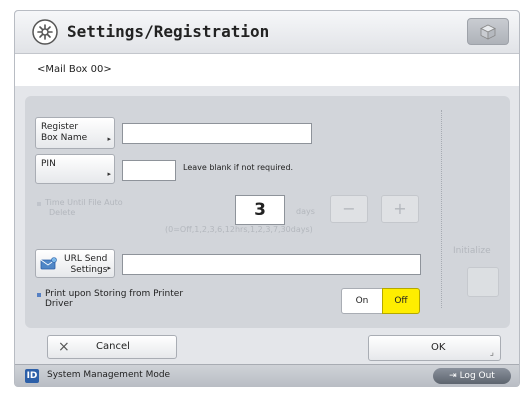  Describe the element at coordinates (84, 208) in the screenshot. I see `auto-delete-label: Time Until File Auto Delete` at that location.